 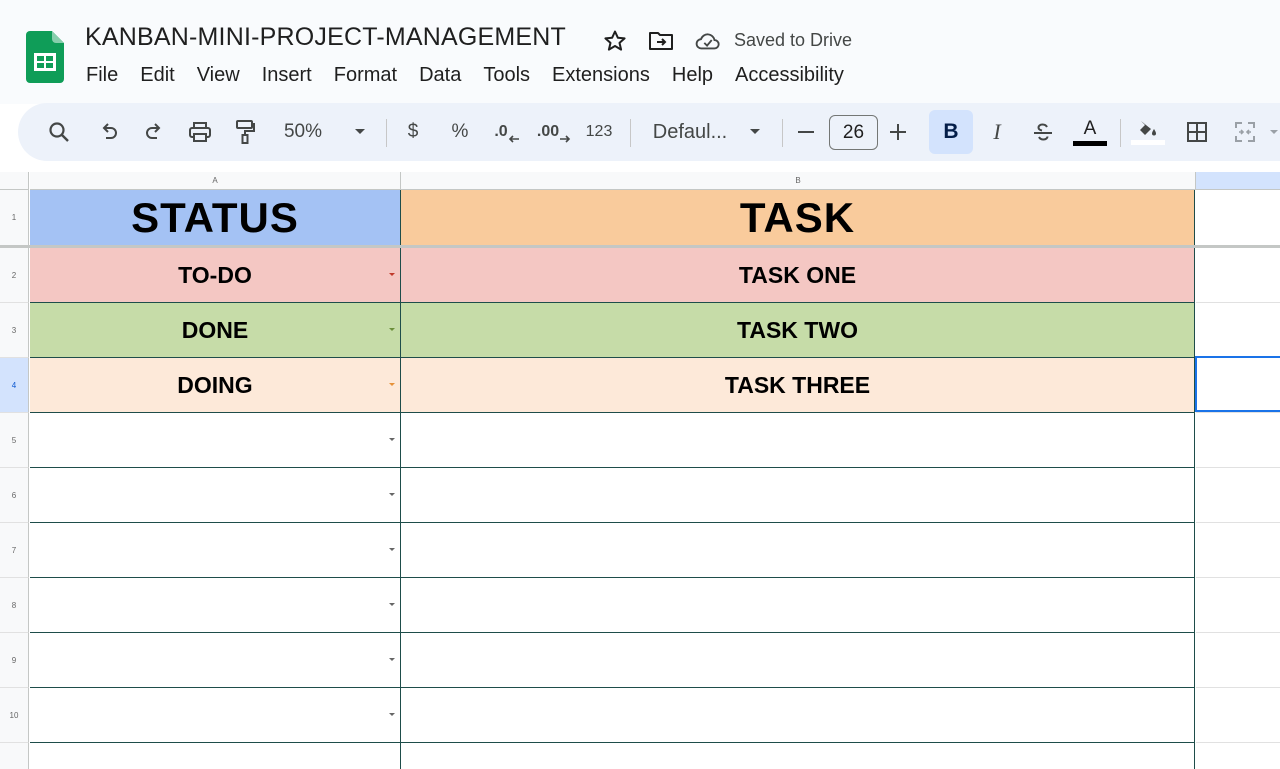 I want to click on row-header-4: 4, so click(x=14, y=385).